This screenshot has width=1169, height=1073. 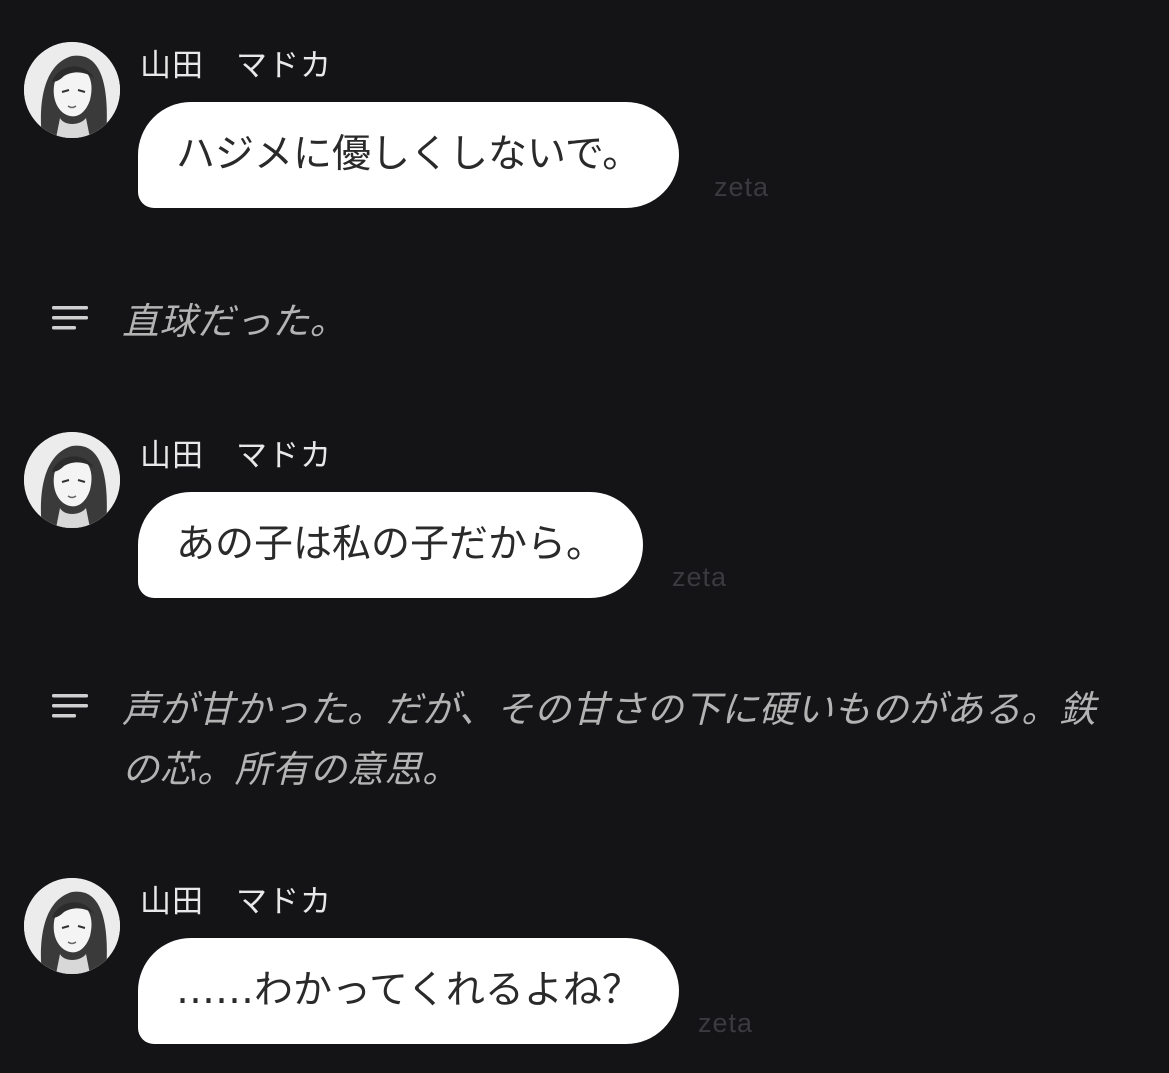 I want to click on narration-block: 声が甘かった。だが、その甘さの下に硬いものがある。鉄の芯。所有の意思。, so click(x=584, y=740).